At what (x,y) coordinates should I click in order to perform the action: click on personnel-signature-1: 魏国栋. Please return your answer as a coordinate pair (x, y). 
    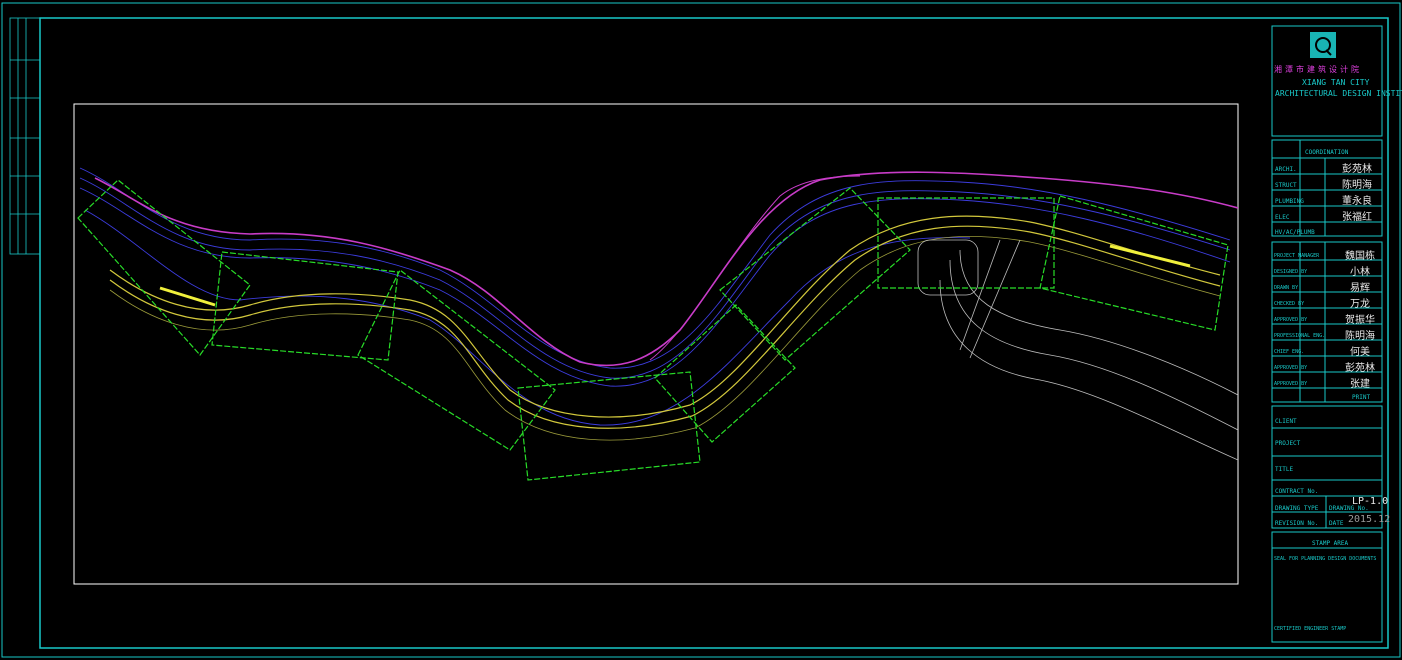
    Looking at the image, I should click on (1360, 256).